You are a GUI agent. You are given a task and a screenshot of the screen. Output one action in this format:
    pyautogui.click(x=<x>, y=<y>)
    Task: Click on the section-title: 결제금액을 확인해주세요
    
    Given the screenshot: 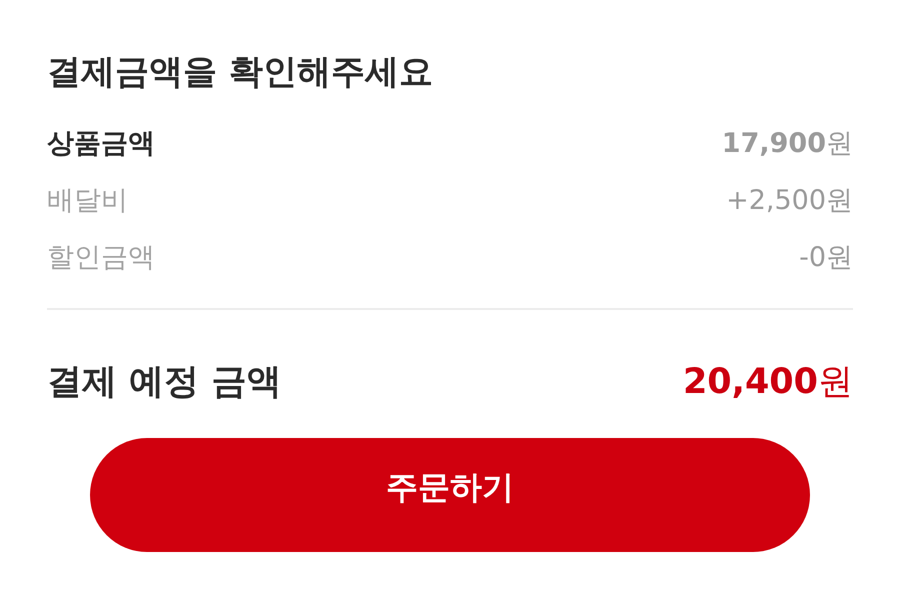 What is the action you would take?
    pyautogui.click(x=240, y=72)
    